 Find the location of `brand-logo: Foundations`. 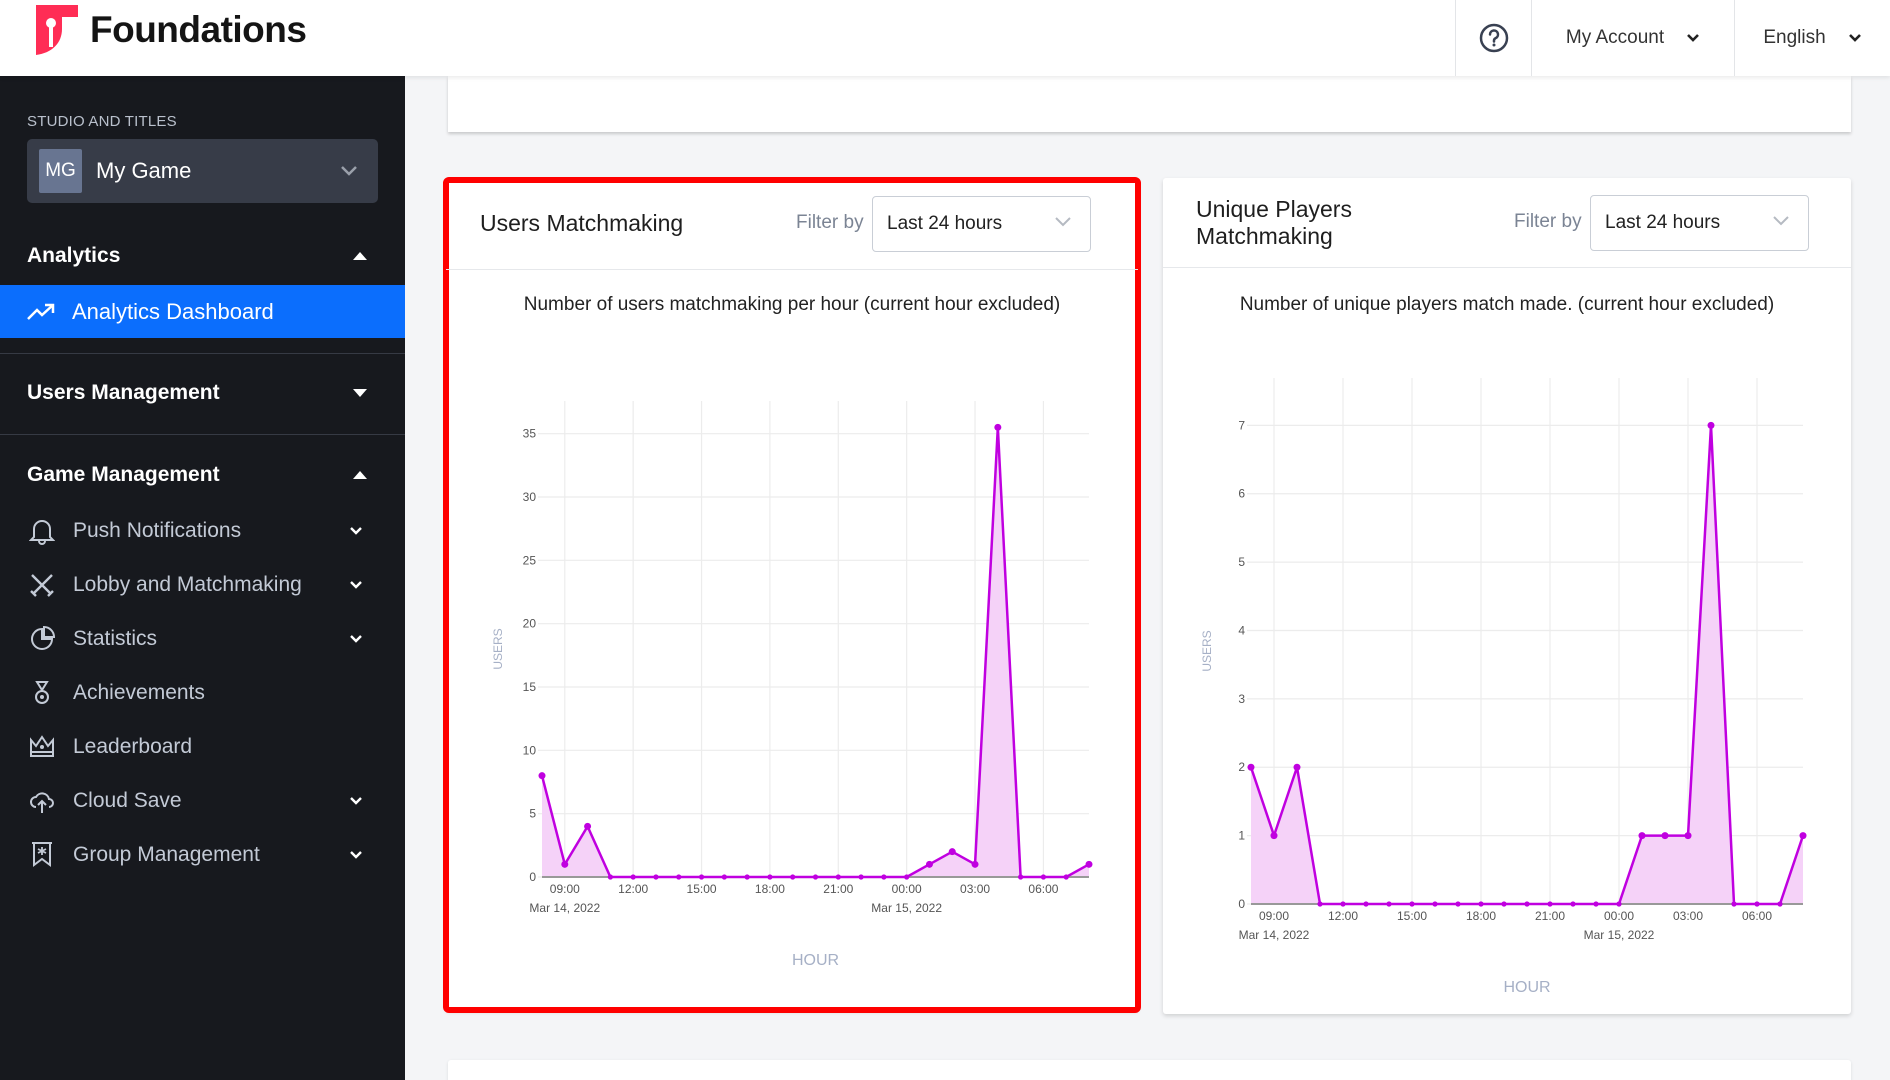

brand-logo: Foundations is located at coordinates (171, 30).